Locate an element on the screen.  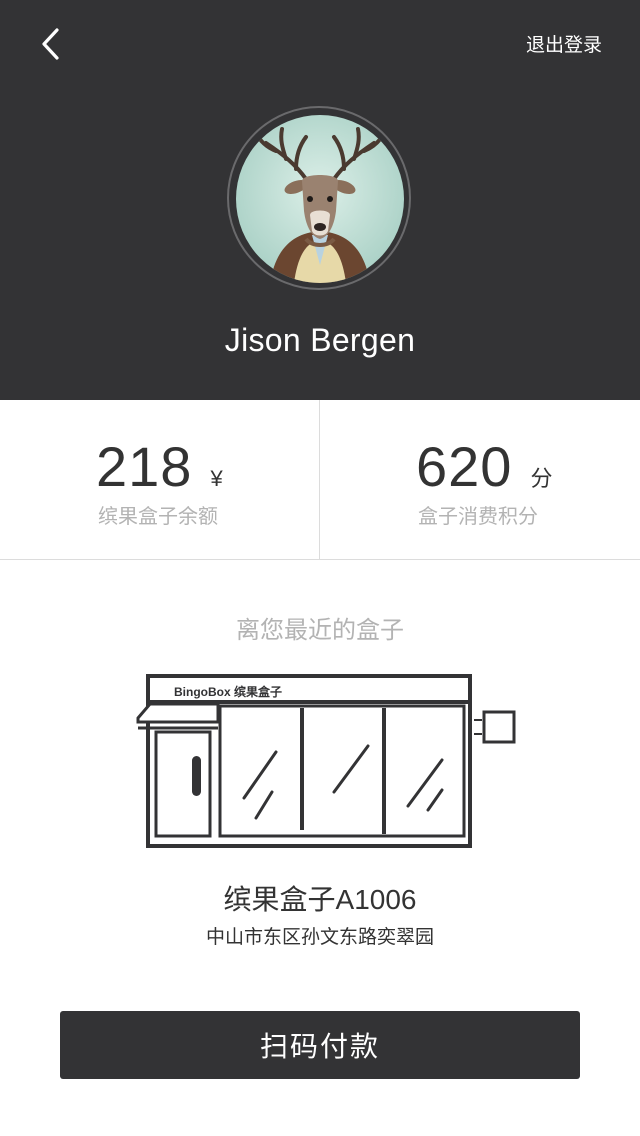
balance-value-row: 218 ¥ is located at coordinates (159, 466).